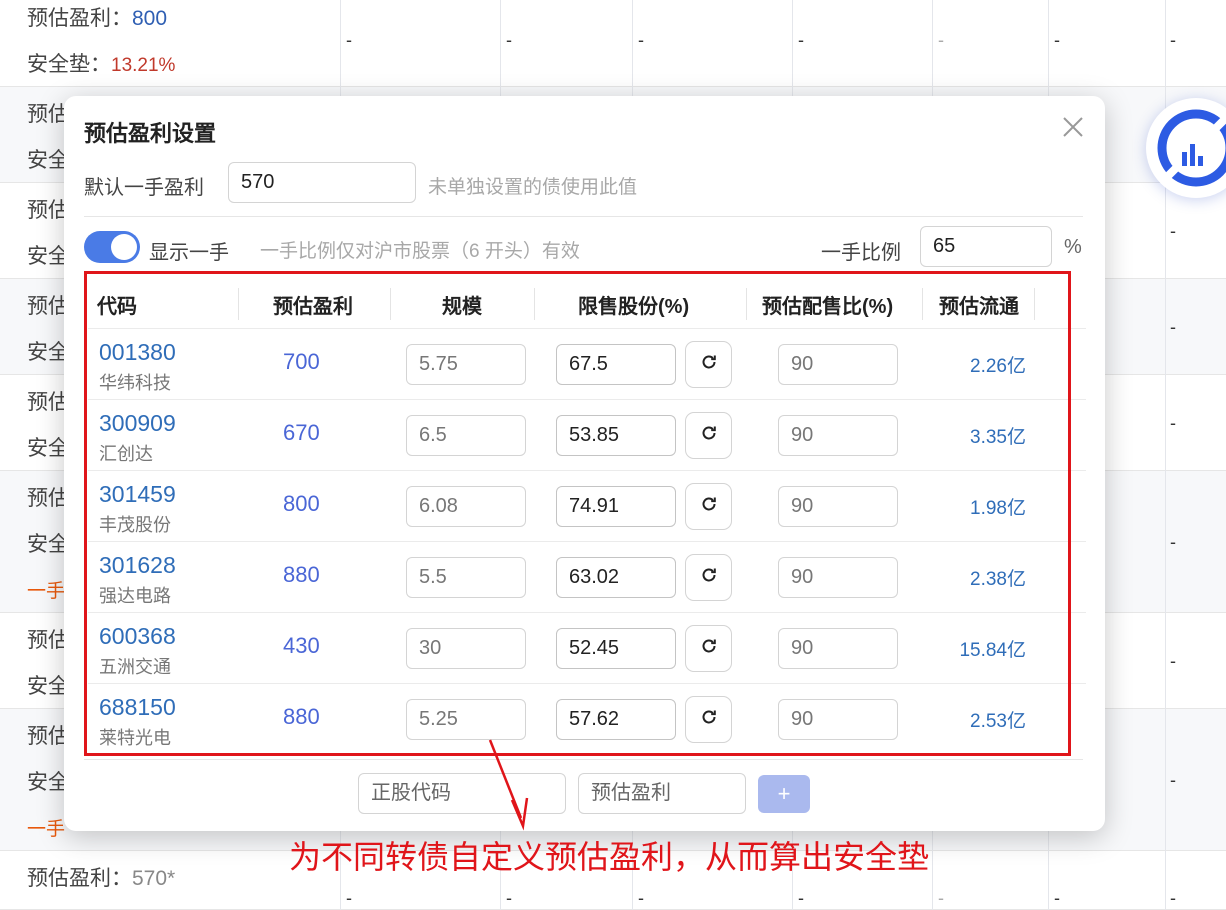  Describe the element at coordinates (97, 18) in the screenshot. I see `profit-cell: 预估盈利：800` at that location.